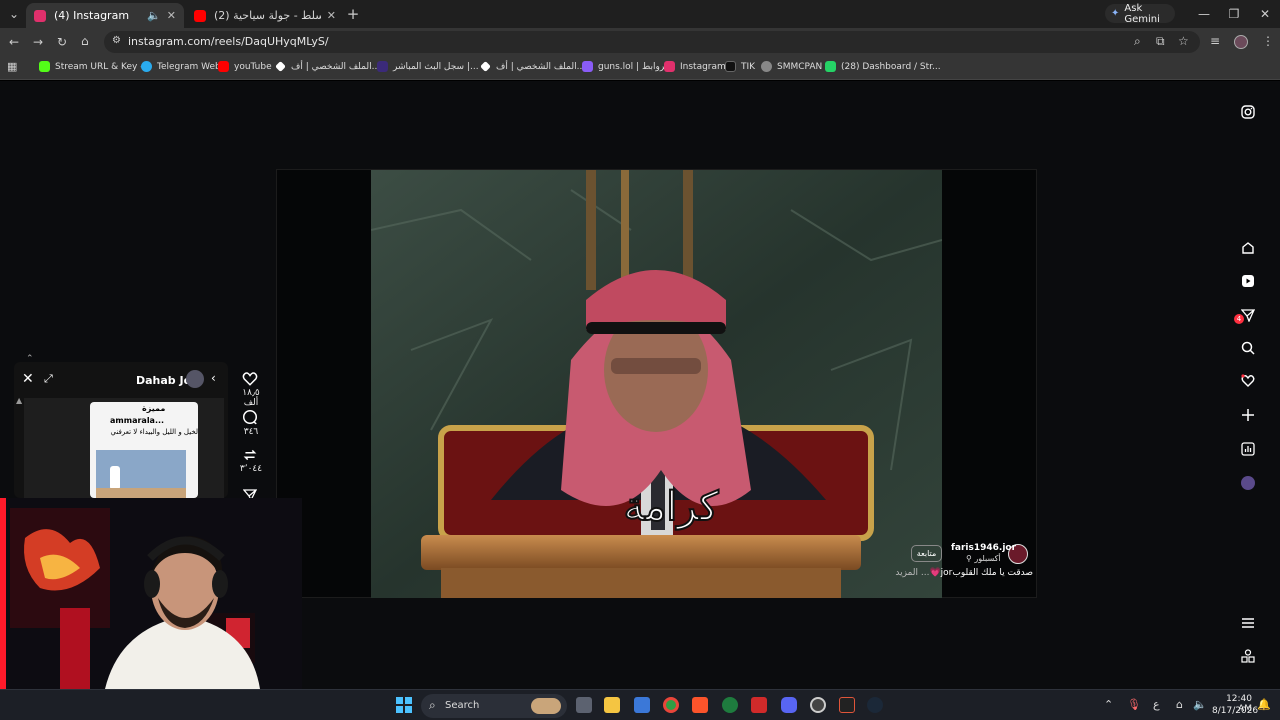 Image resolution: width=1280 pixels, height=720 pixels. What do you see at coordinates (1248, 248) in the screenshot?
I see `home-icon` at bounding box center [1248, 248].